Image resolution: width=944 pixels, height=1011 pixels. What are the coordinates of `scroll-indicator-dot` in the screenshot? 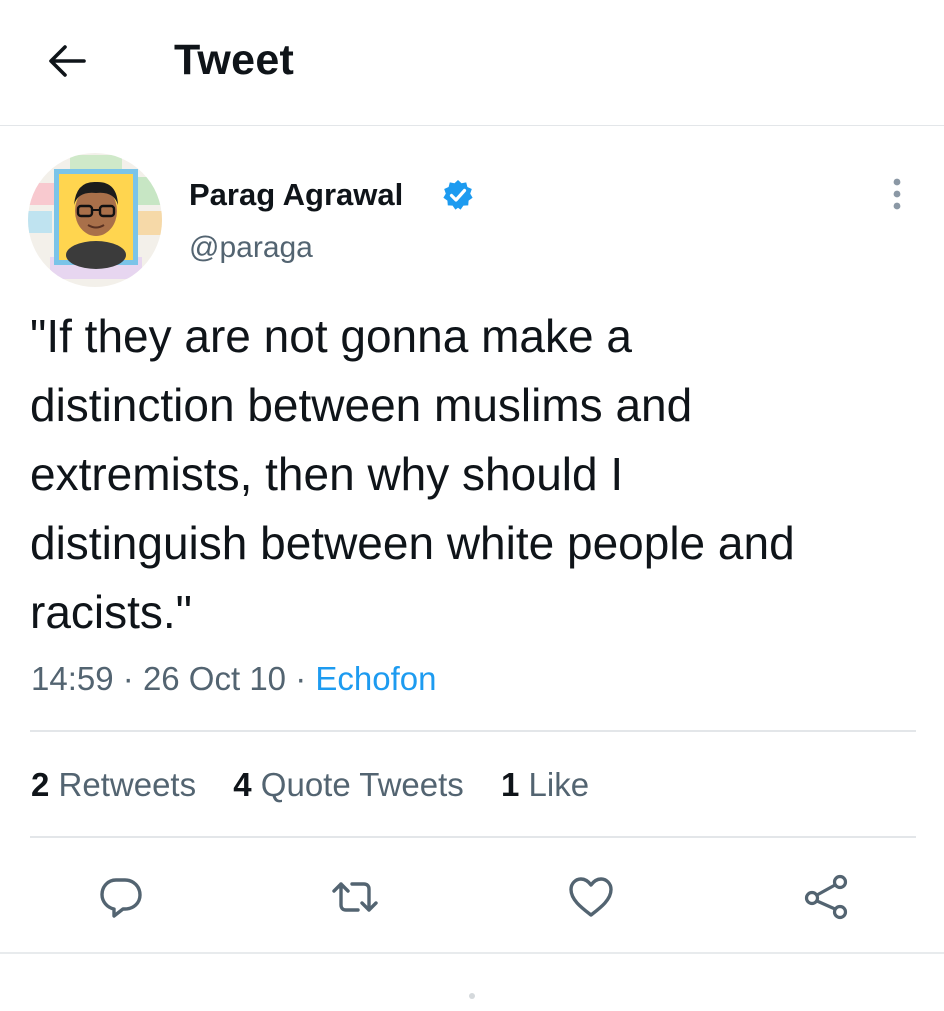 It's located at (472, 996).